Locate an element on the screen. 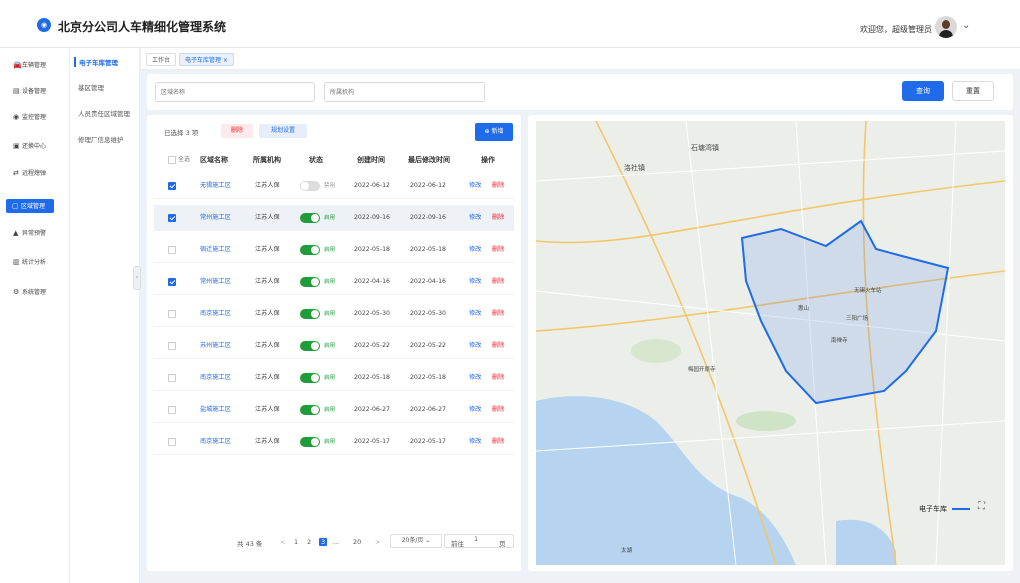 The height and width of the screenshot is (583, 1020). subnav-item-personnel: 人员责任区域管理 is located at coordinates (104, 113).